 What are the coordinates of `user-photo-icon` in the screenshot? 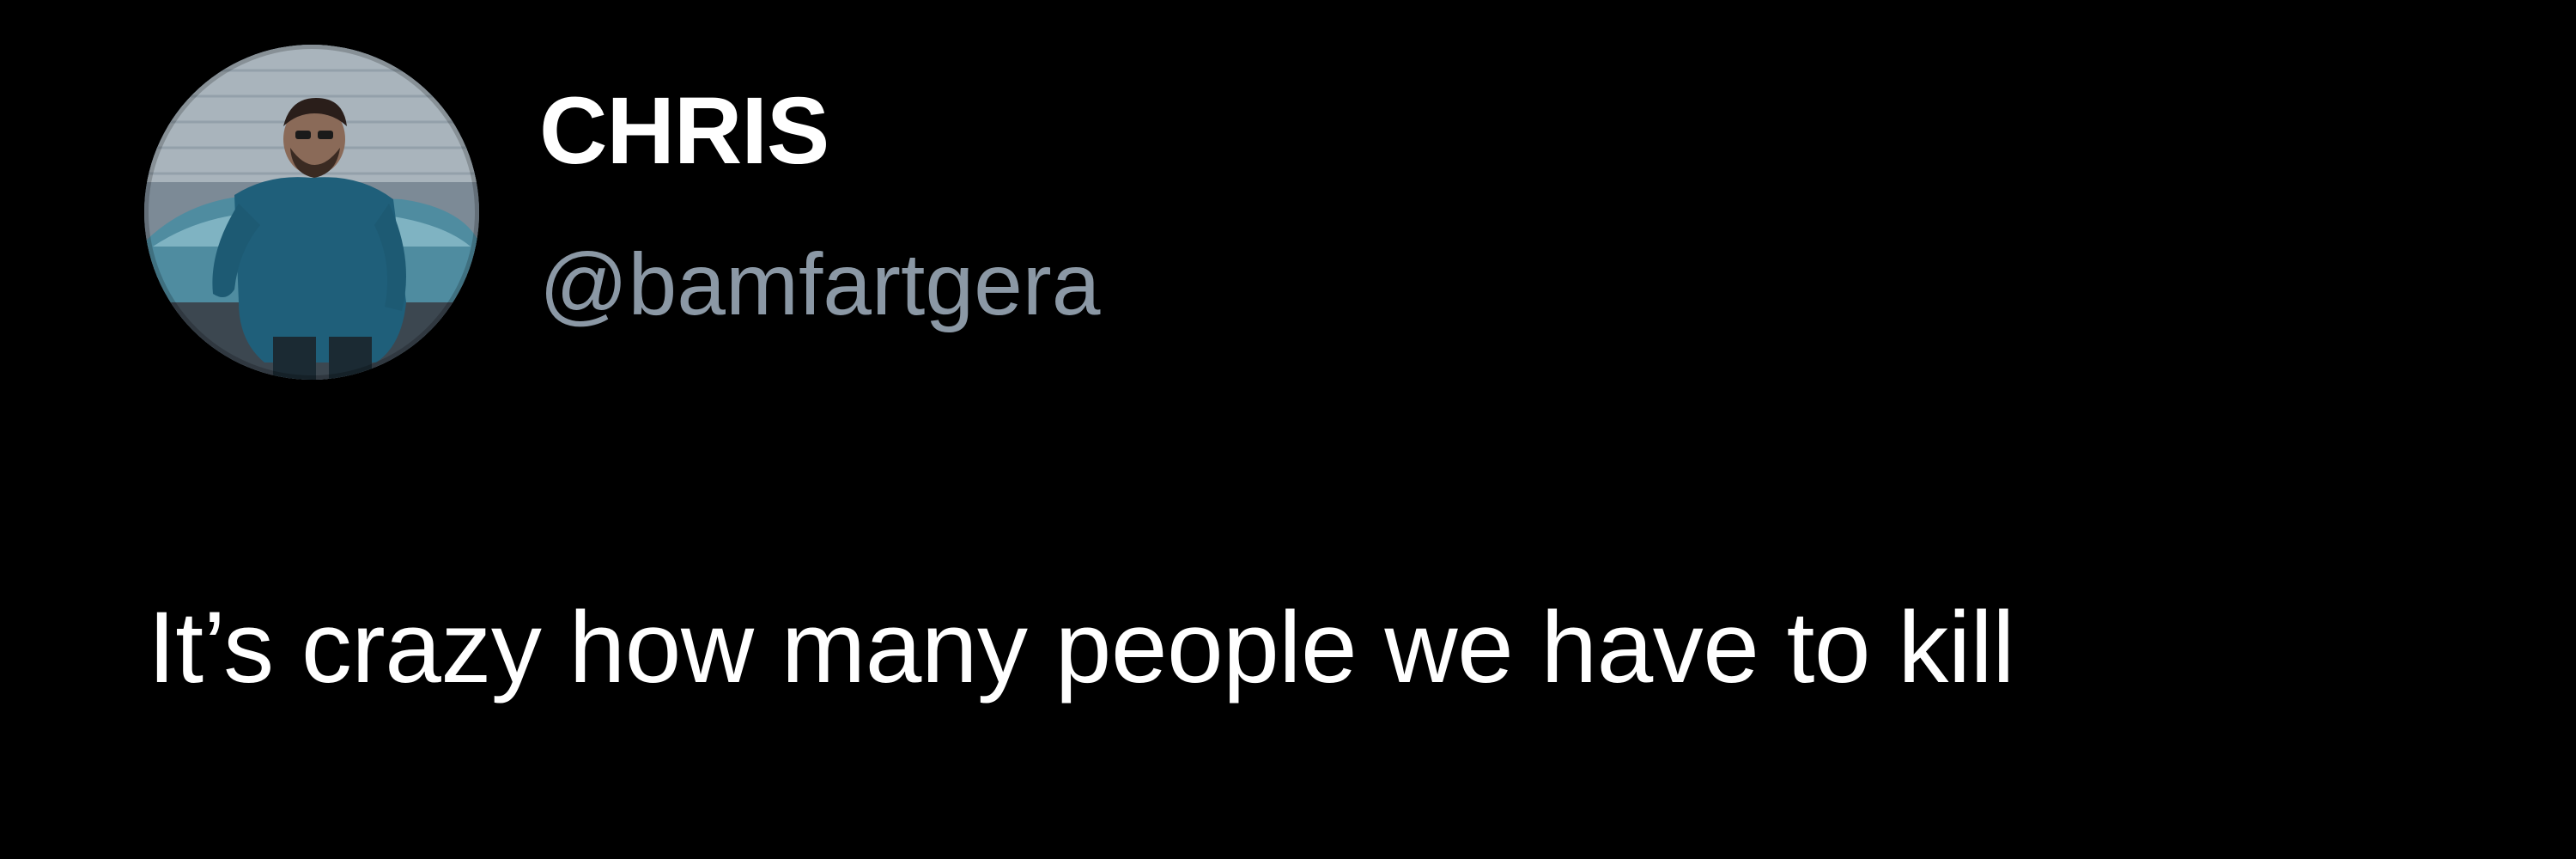 It's located at (312, 212).